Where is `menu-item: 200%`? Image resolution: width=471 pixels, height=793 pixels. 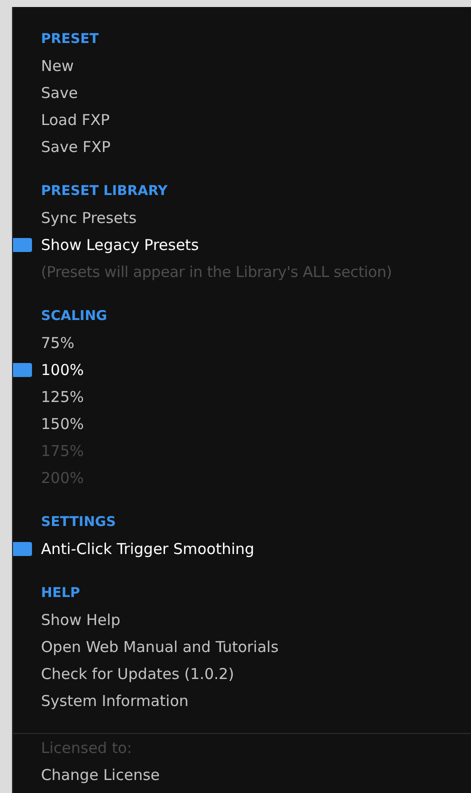 menu-item: 200% is located at coordinates (62, 477).